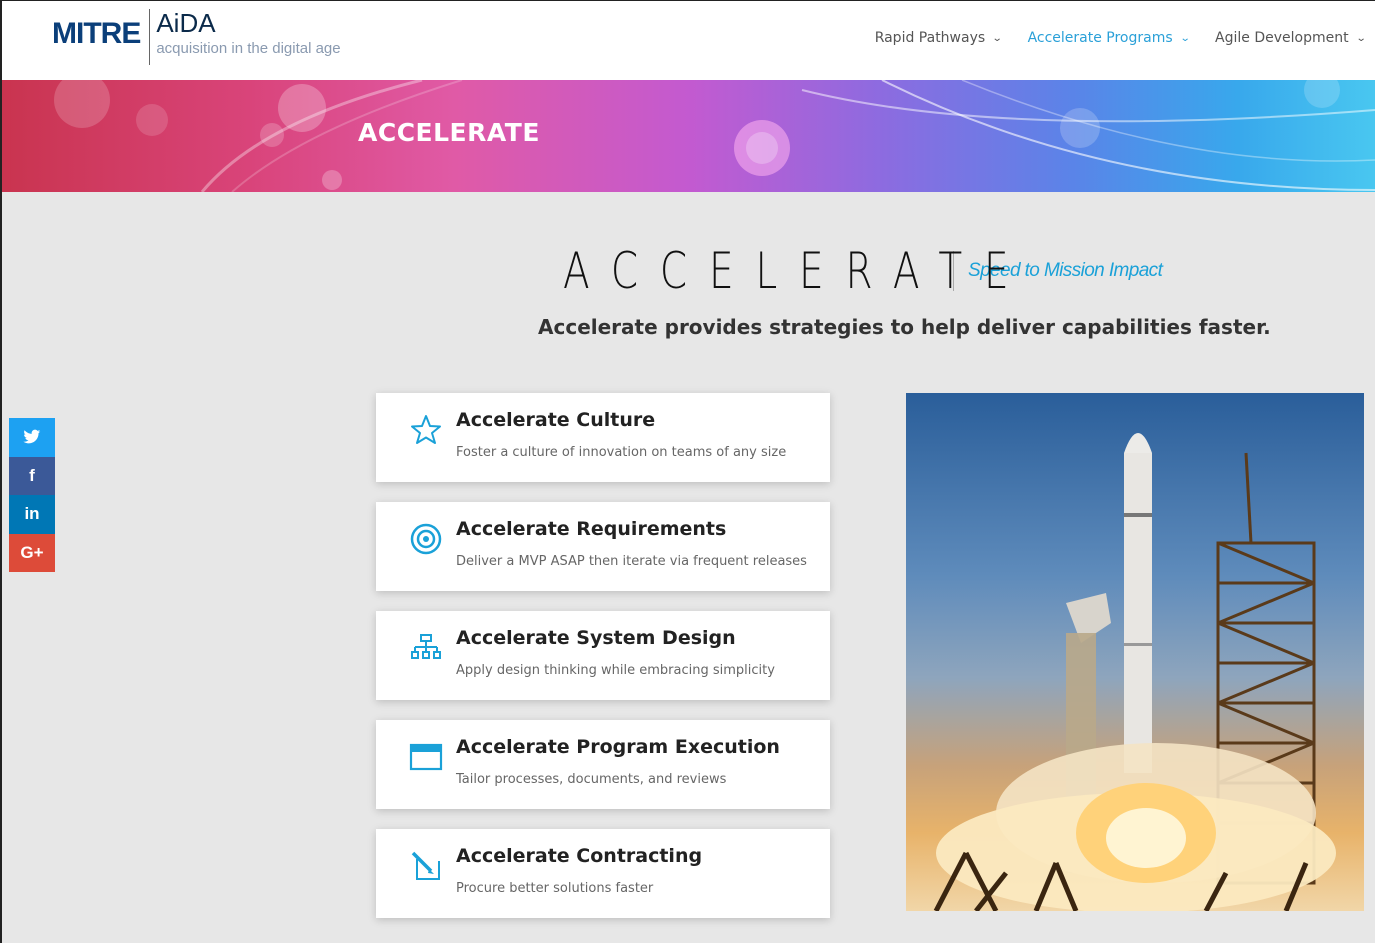  What do you see at coordinates (426, 429) in the screenshot?
I see `star-icon` at bounding box center [426, 429].